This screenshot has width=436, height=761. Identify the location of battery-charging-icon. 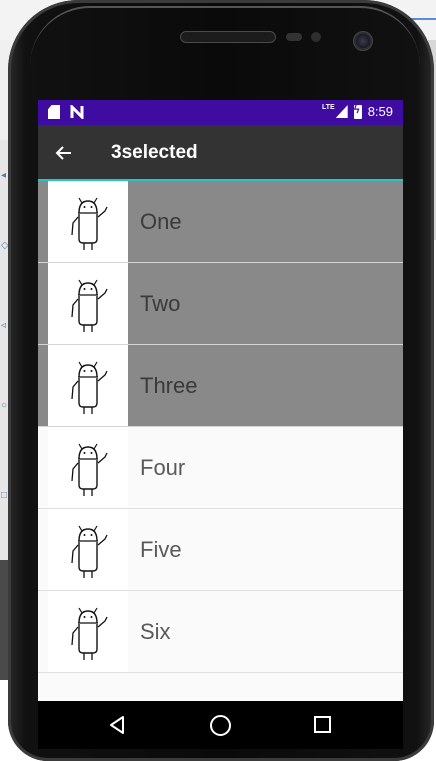
(357, 111).